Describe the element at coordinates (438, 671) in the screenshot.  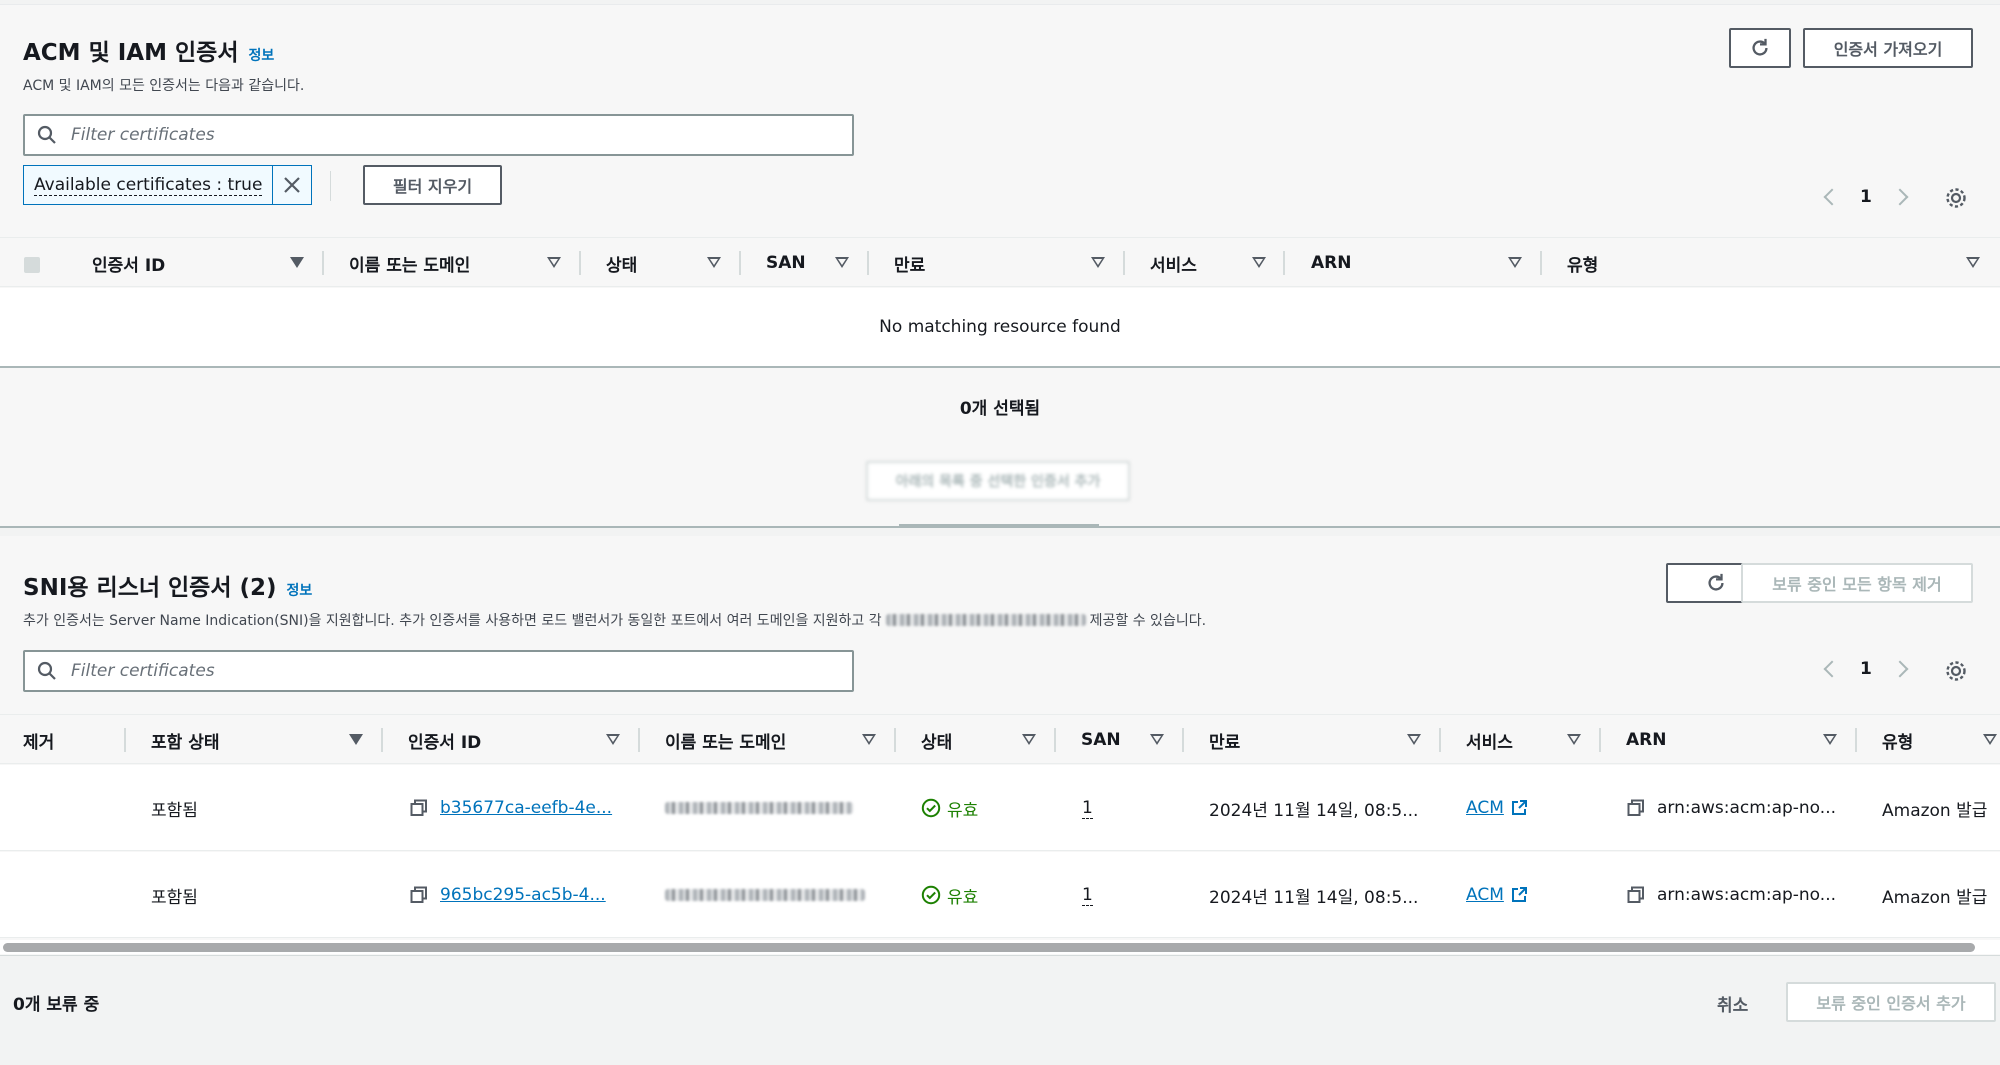
I see `sni-search-input: Filter certificates` at that location.